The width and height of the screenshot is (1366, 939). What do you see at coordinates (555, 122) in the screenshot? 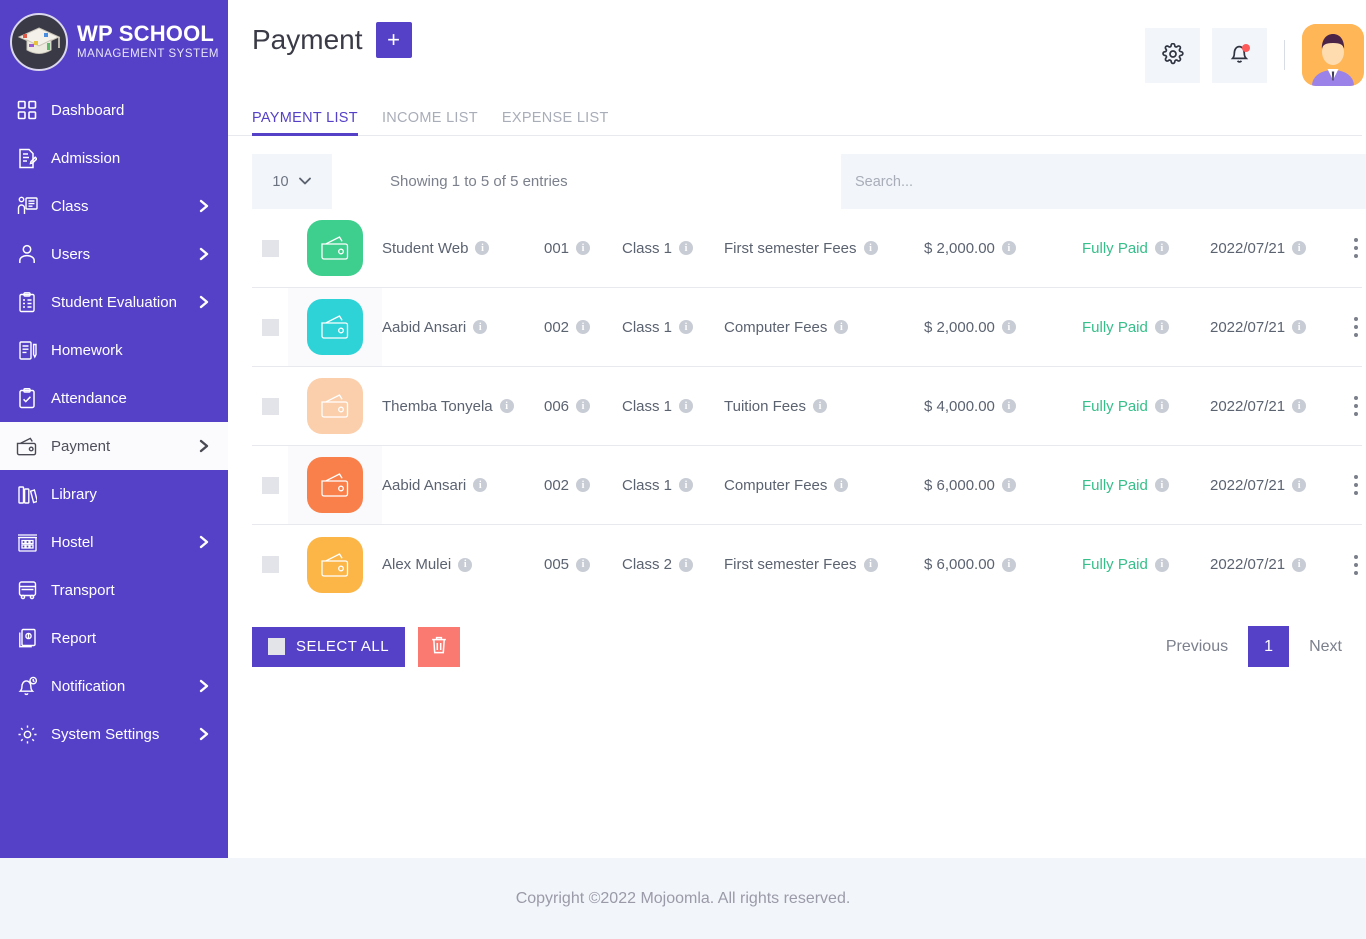
I see `tab-expense-list: EXPENSE LIST` at bounding box center [555, 122].